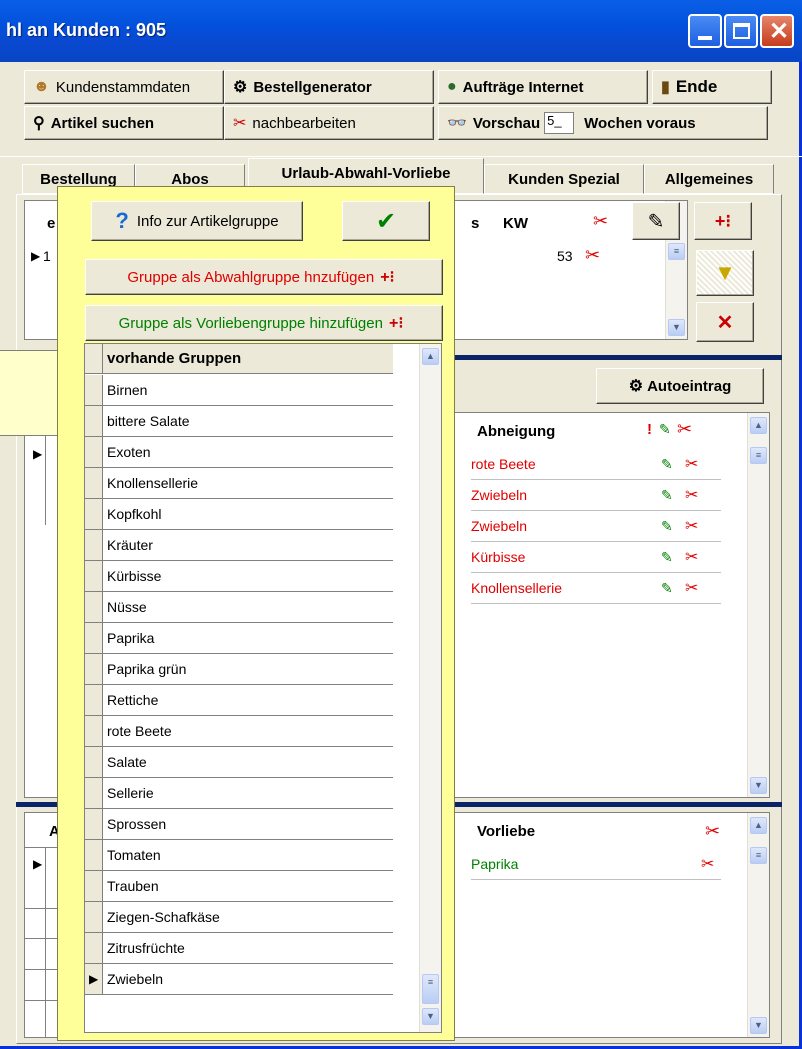  Describe the element at coordinates (596, 864) in the screenshot. I see `list-item: Paprika ✂` at that location.